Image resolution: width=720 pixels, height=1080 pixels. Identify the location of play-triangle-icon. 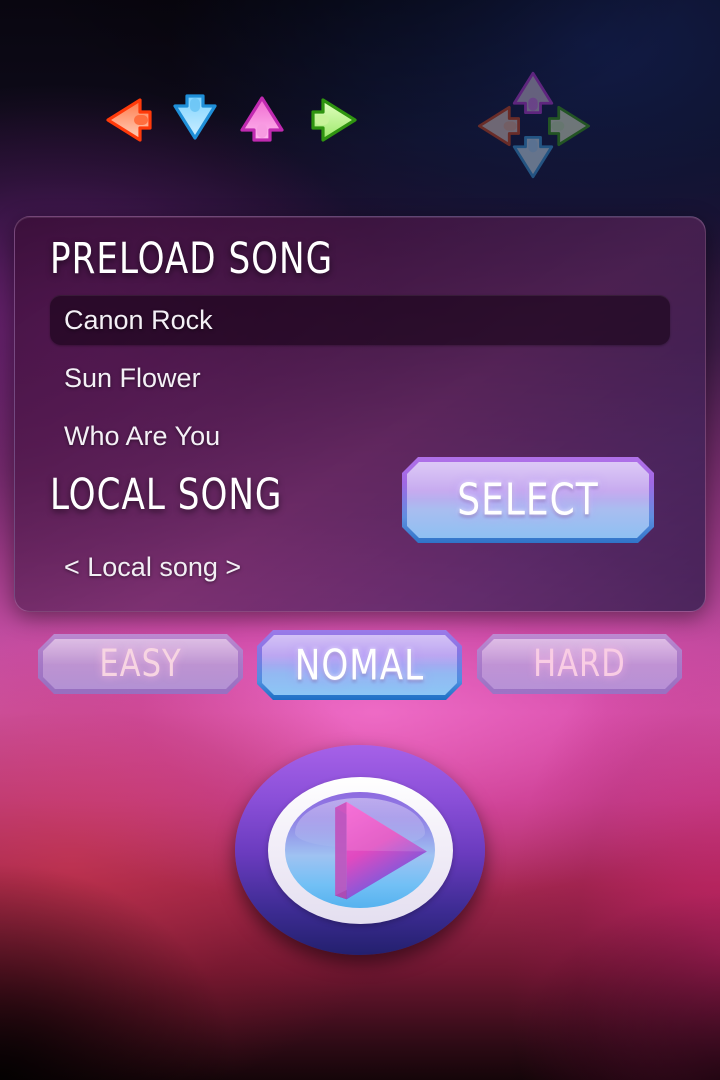
(381, 850).